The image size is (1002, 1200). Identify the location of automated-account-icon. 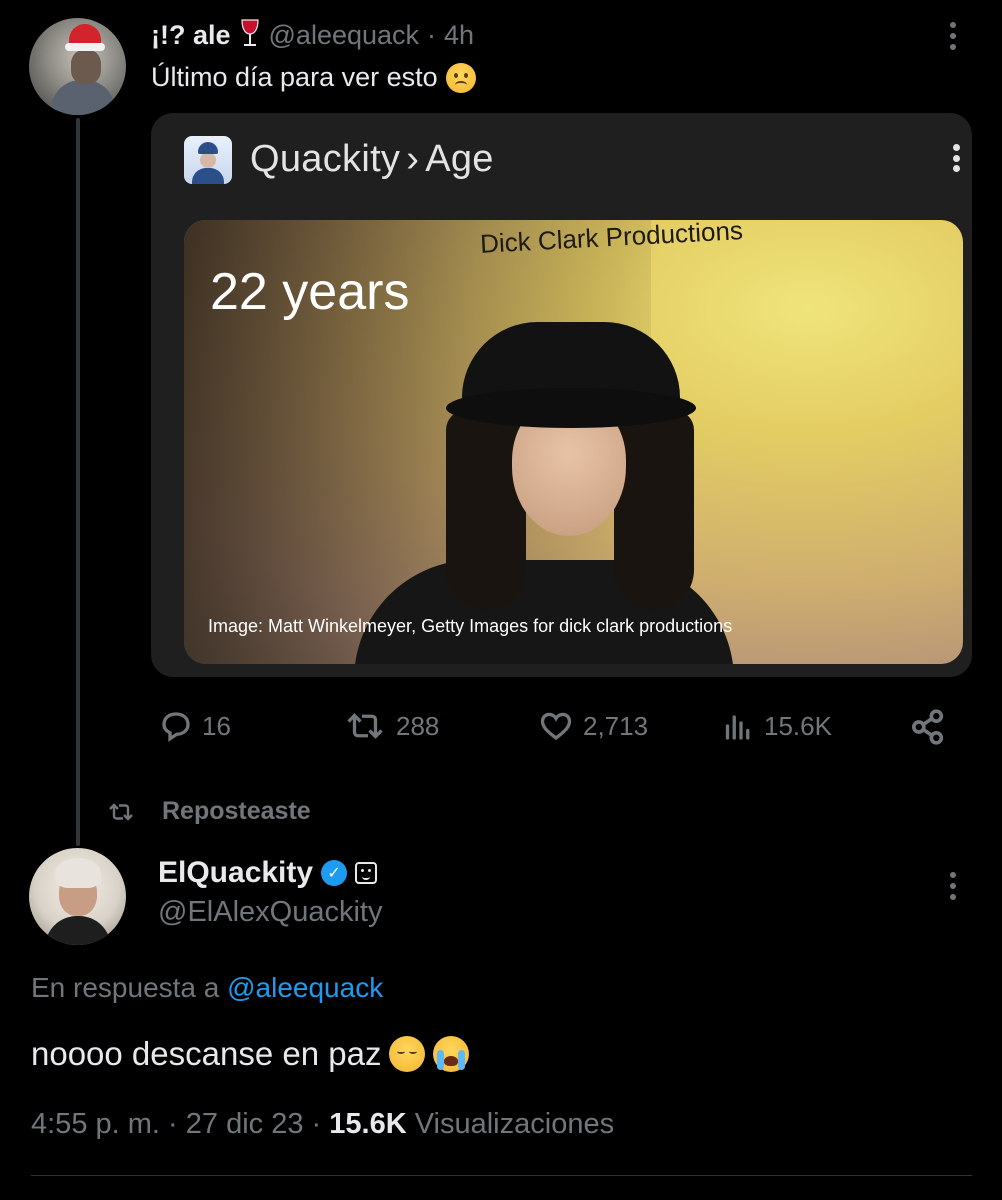
(366, 873).